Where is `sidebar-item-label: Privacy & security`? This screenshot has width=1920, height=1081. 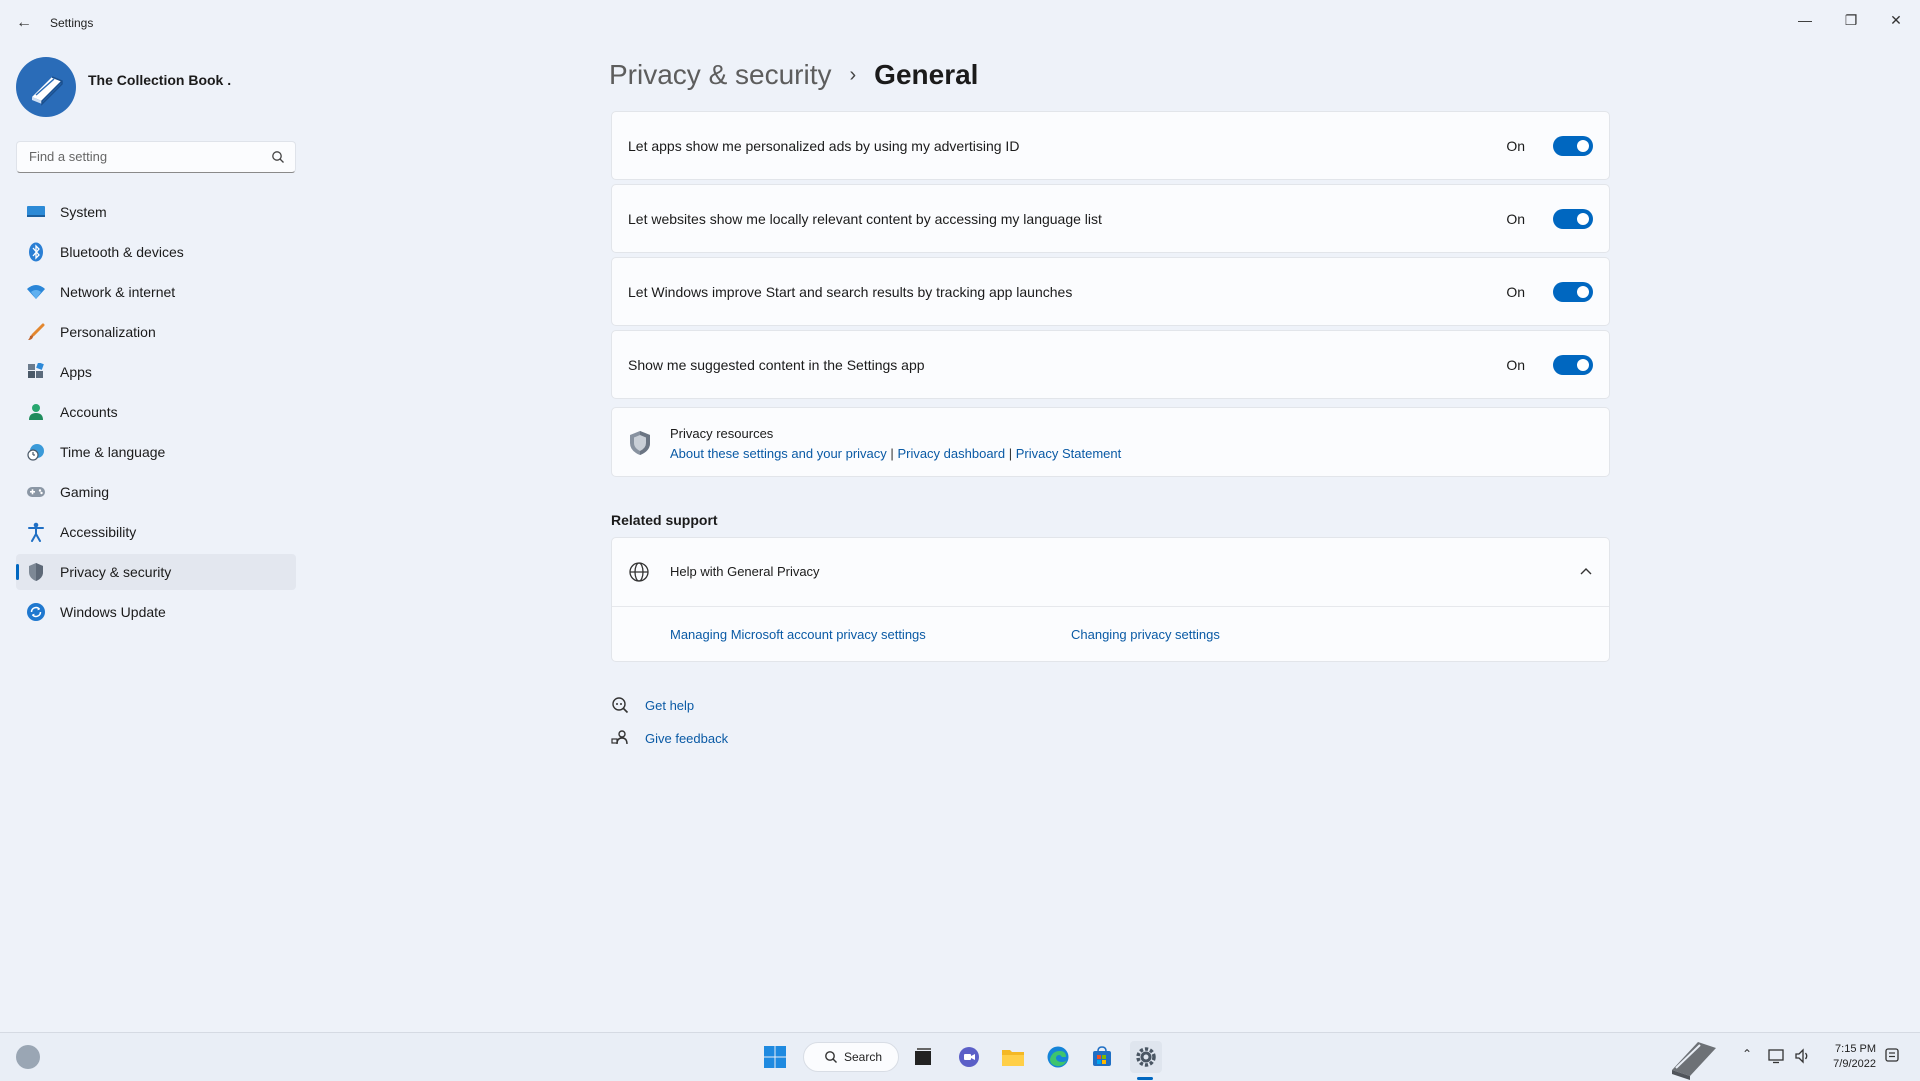
sidebar-item-label: Privacy & security is located at coordinates (116, 572).